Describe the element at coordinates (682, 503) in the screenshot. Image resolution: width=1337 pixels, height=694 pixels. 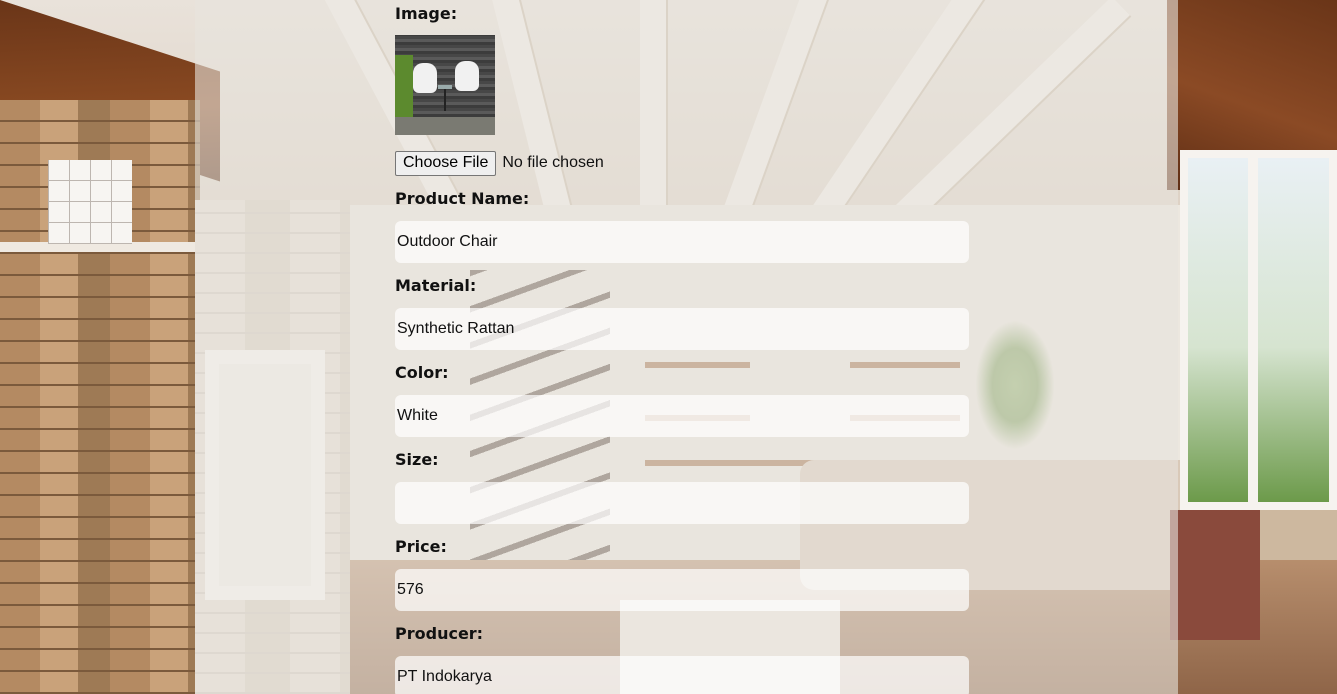
I see `size-input` at that location.